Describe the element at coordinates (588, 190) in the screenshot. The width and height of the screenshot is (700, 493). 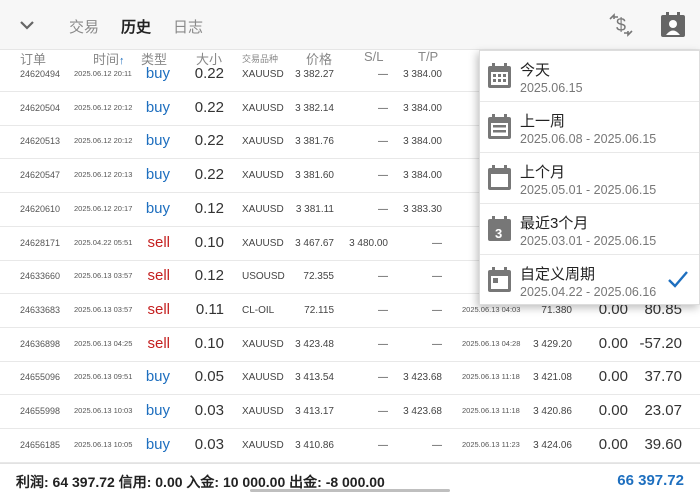
I see `period-range: 2025.05.01 - 2025.06.15` at that location.